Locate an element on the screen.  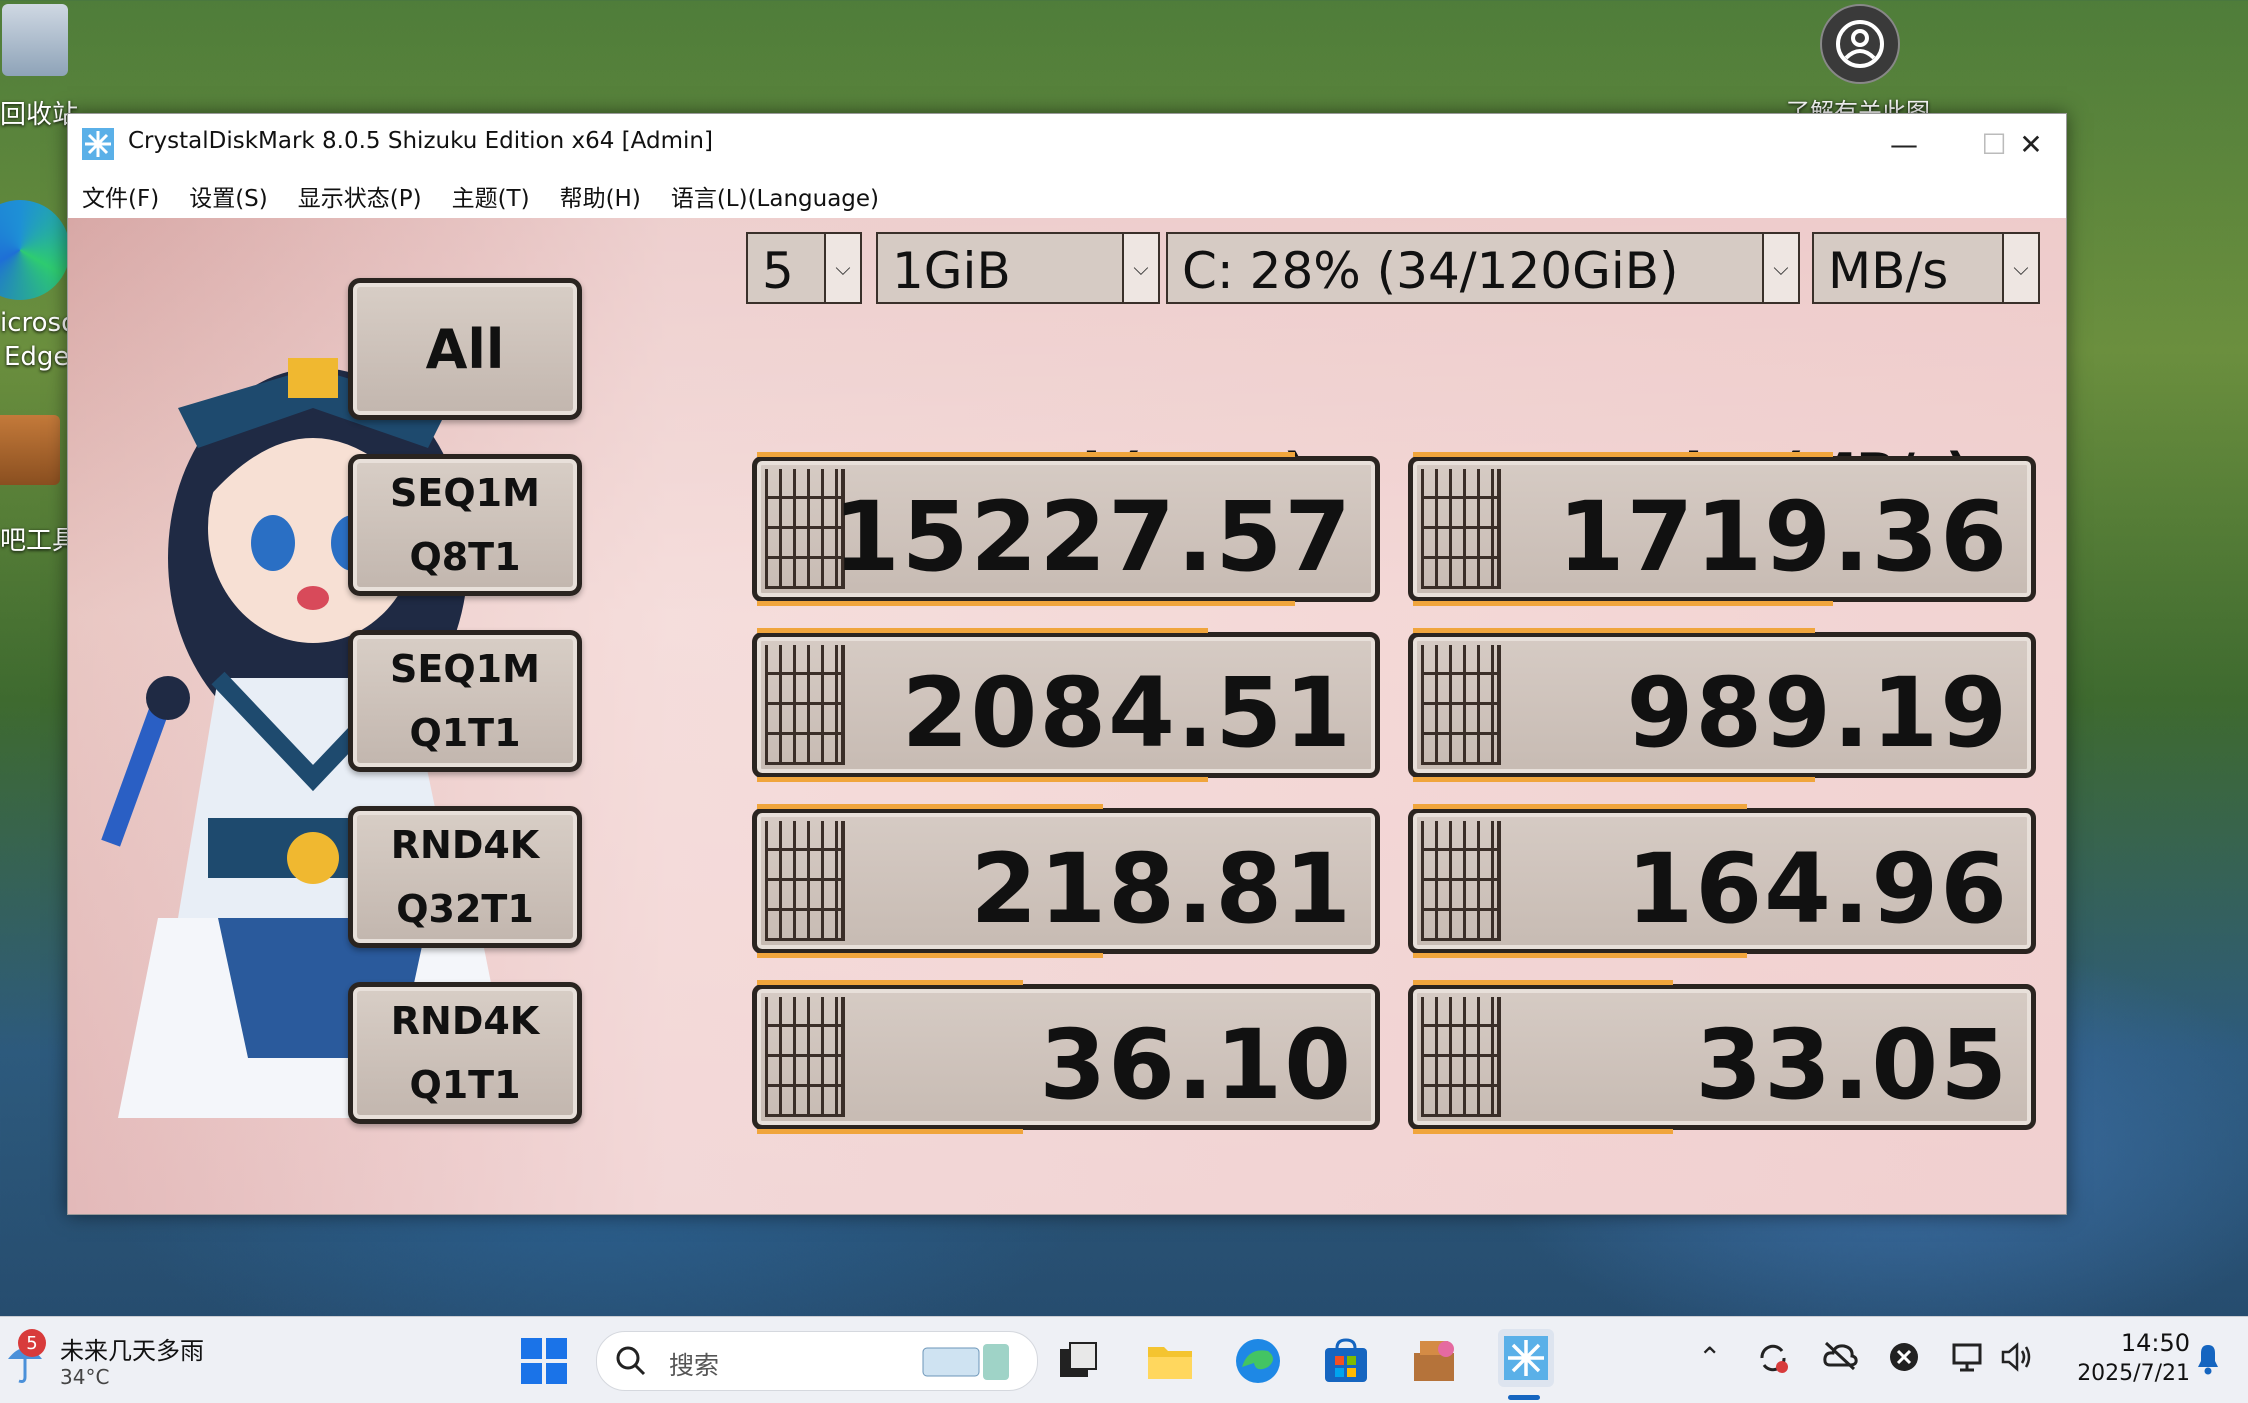
menu-file: 文件(F) is located at coordinates (120, 196).